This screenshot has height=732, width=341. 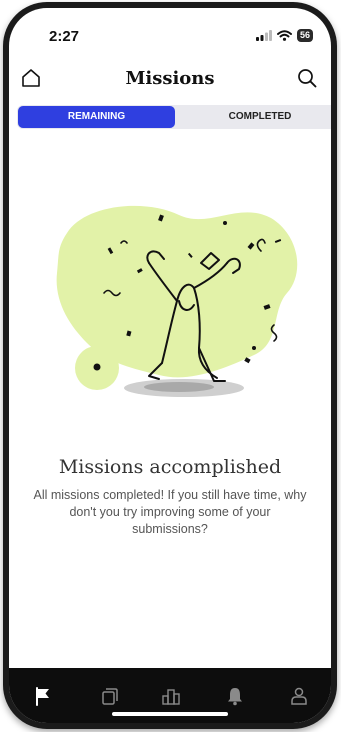 I want to click on empty-state-title: Missions accomplished, so click(x=170, y=467).